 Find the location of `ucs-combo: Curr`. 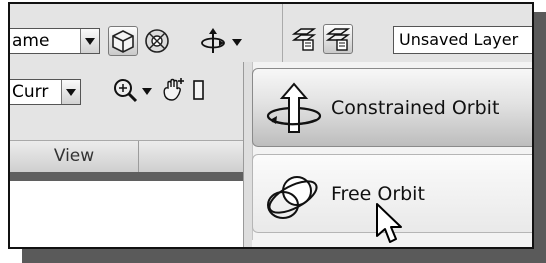

ucs-combo: Curr is located at coordinates (45, 92).